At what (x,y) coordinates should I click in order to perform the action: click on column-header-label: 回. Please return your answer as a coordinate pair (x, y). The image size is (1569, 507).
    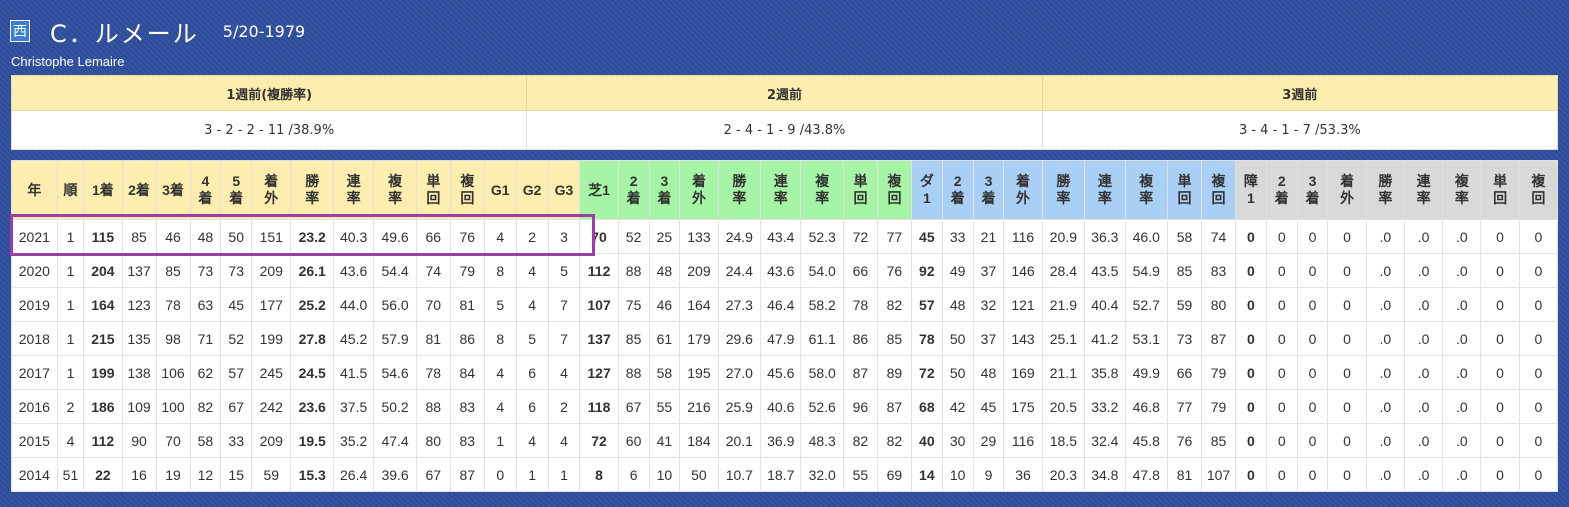
    Looking at the image, I should click on (1218, 198).